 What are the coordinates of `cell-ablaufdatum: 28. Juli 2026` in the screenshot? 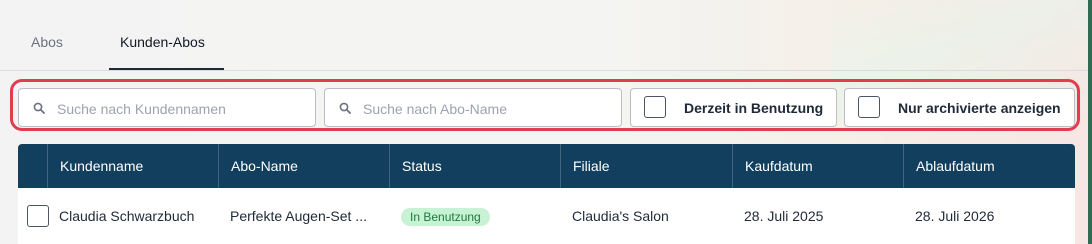 It's located at (955, 216).